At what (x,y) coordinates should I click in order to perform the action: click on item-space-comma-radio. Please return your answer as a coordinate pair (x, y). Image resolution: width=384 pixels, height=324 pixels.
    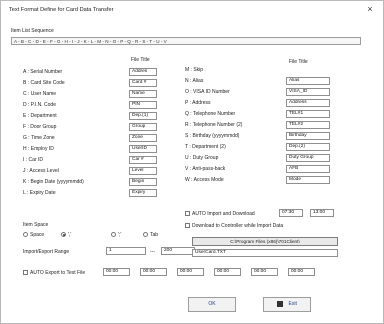
    Looking at the image, I should click on (63, 234).